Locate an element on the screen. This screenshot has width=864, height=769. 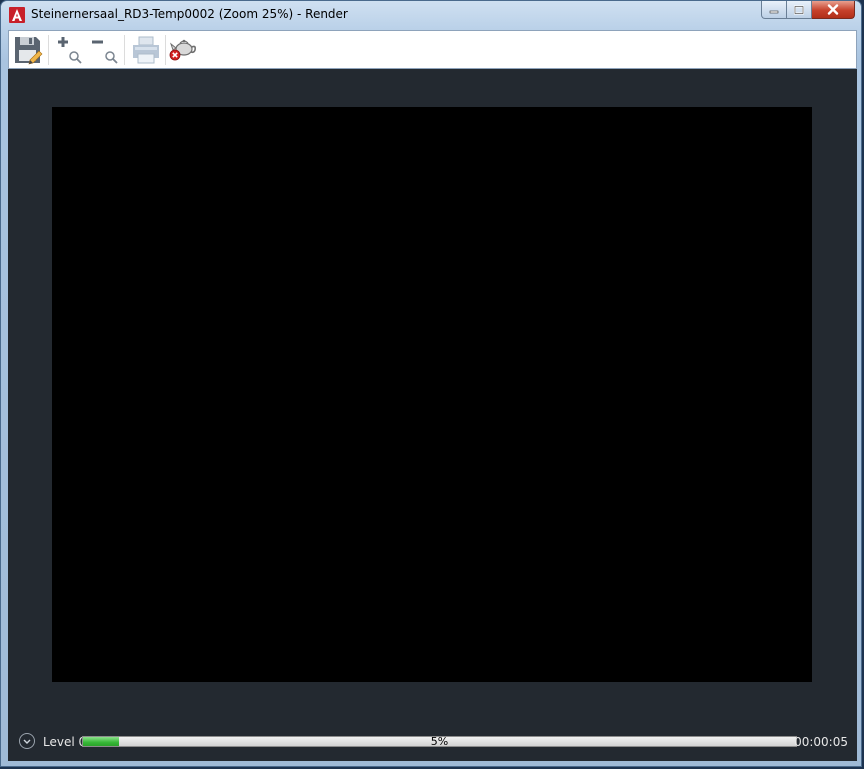
maximize-icon is located at coordinates (799, 9).